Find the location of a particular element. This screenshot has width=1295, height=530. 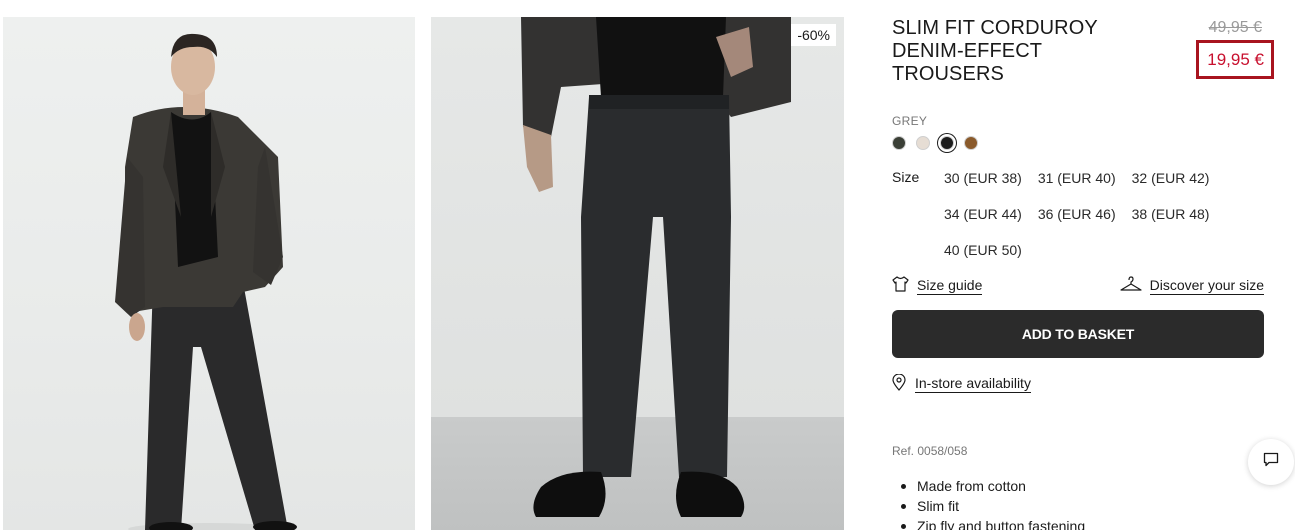

tshirt-icon is located at coordinates (900, 285).